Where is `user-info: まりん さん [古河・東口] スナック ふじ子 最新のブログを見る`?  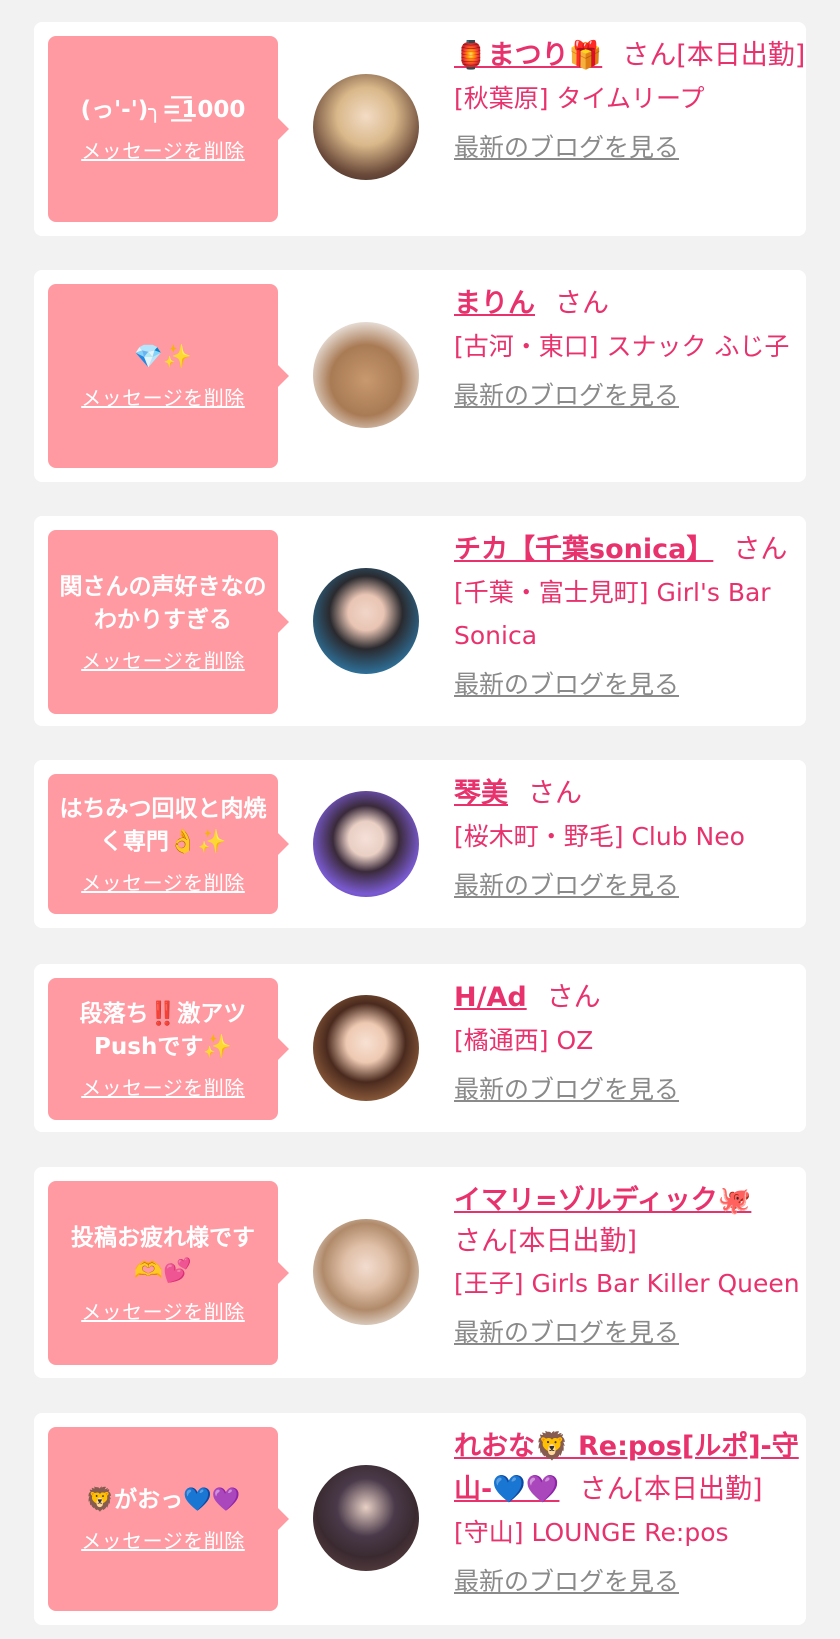
user-info: まりん さん [古河・東口] スナック ふじ子 最新のブログを見る is located at coordinates (639, 349).